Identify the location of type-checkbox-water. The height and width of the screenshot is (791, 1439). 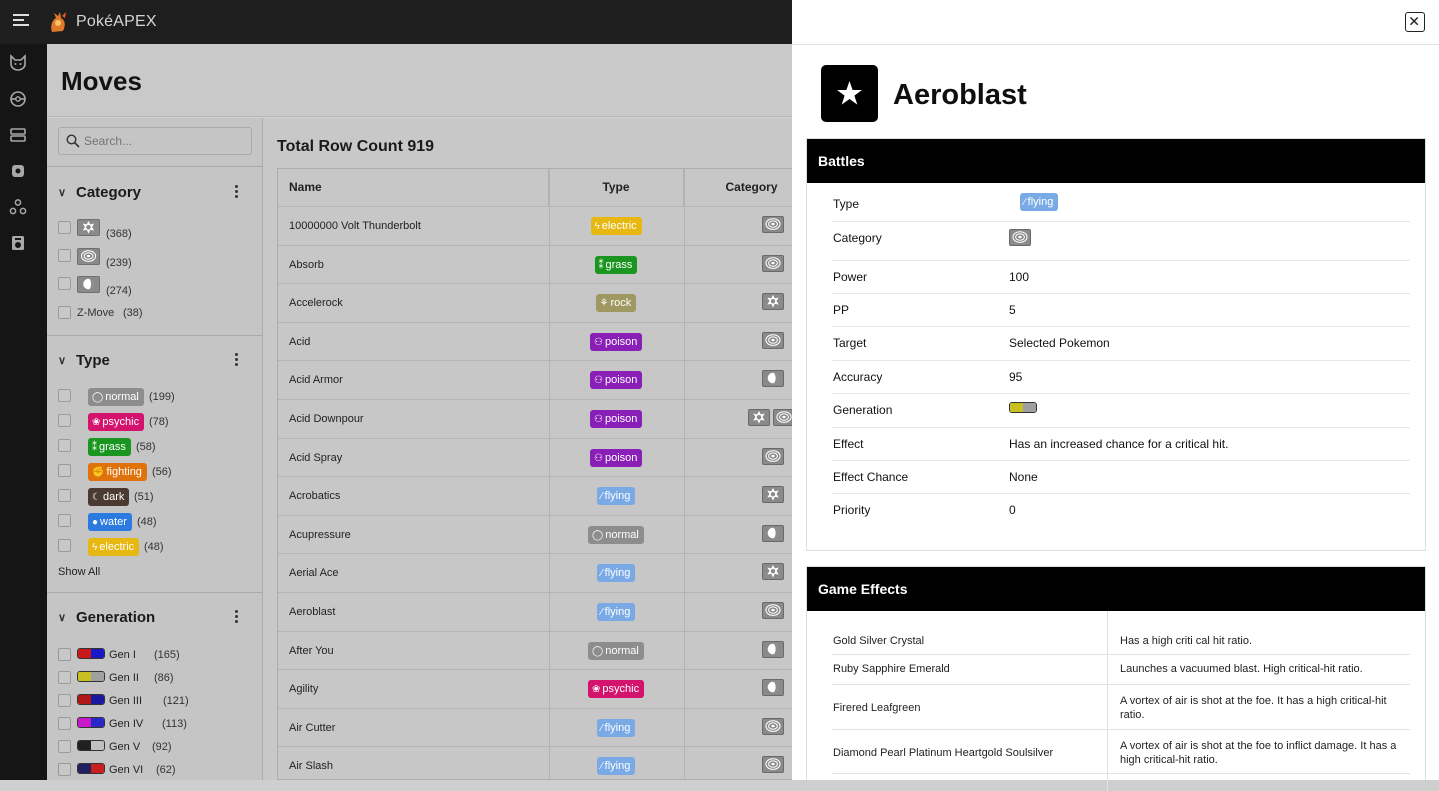
(64, 520).